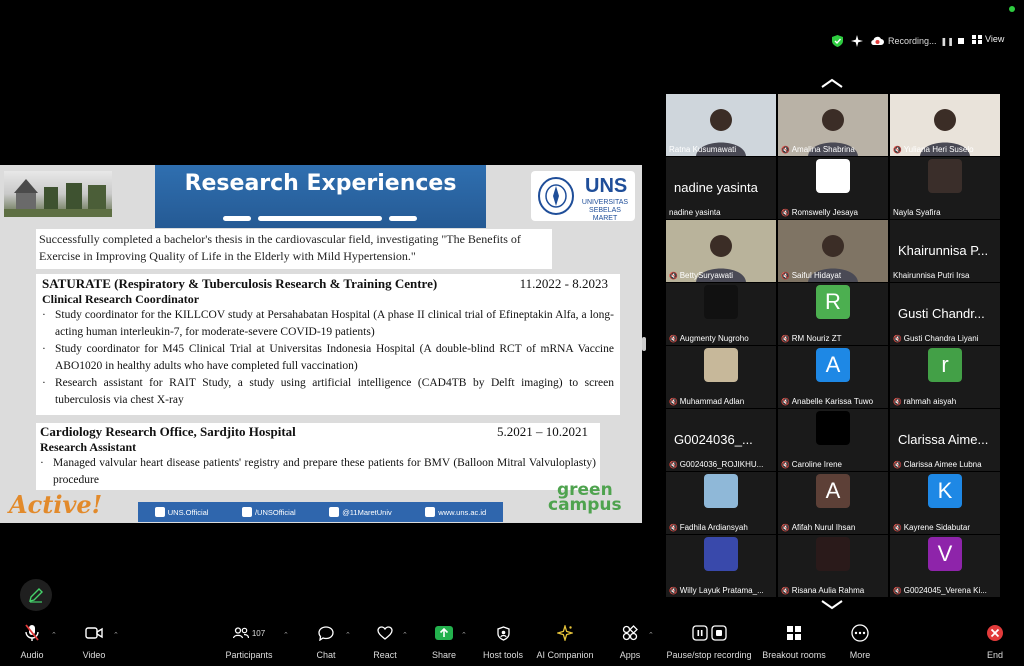 Image resolution: width=1024 pixels, height=666 pixels. Describe the element at coordinates (644, 344) in the screenshot. I see `split-view-handle` at that location.